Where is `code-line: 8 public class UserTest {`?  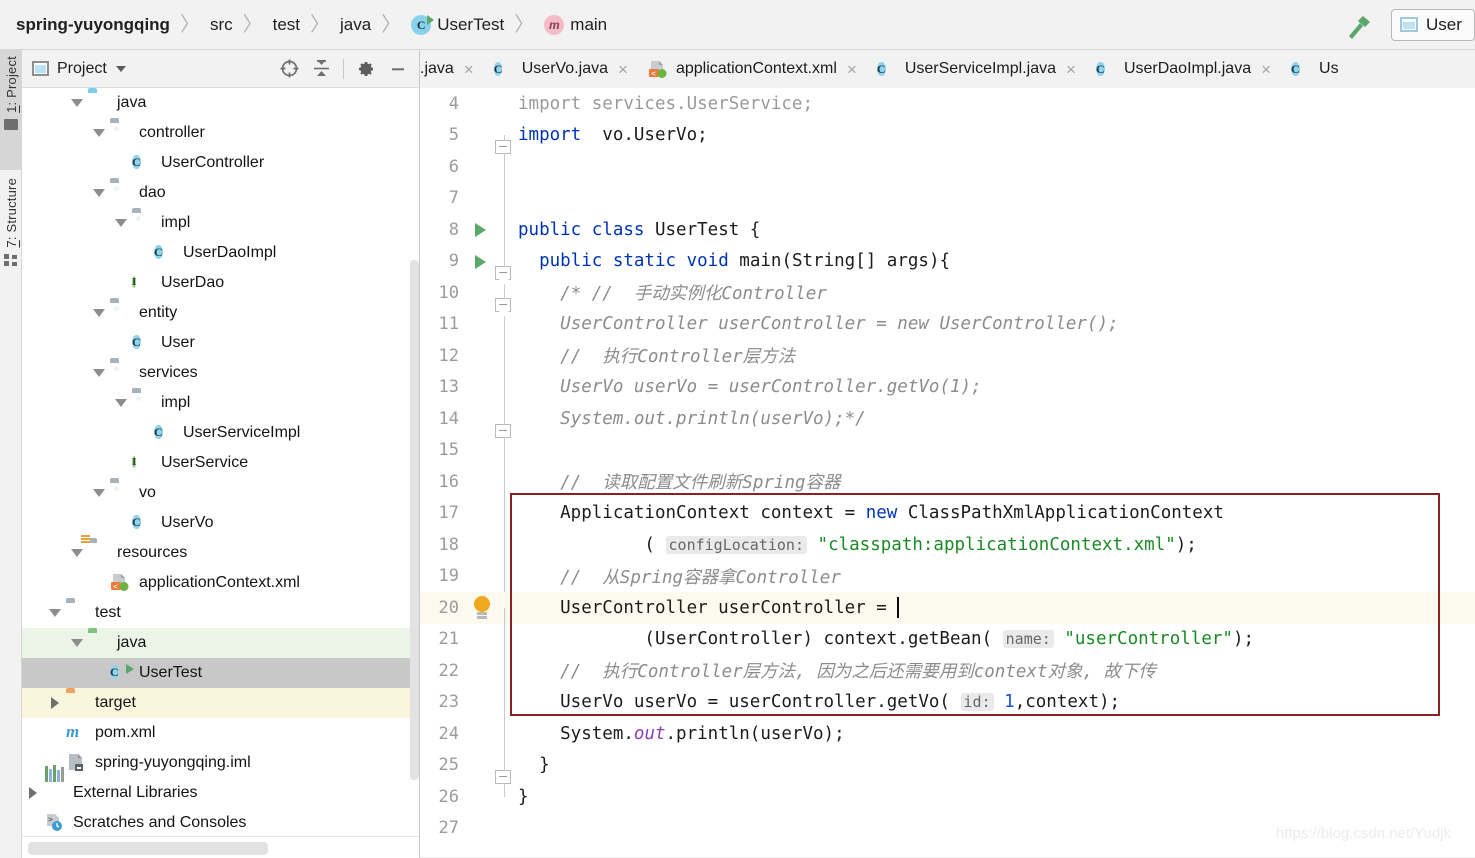 code-line: 8 public class UserTest { is located at coordinates (947, 238).